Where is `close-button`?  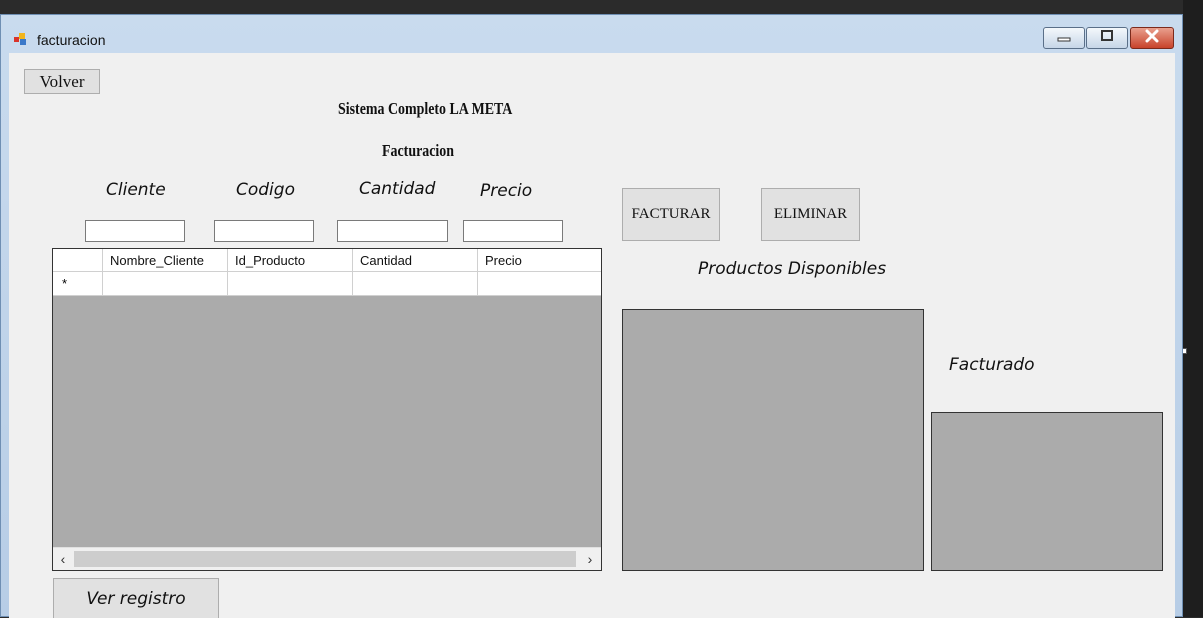
close-button is located at coordinates (1152, 38).